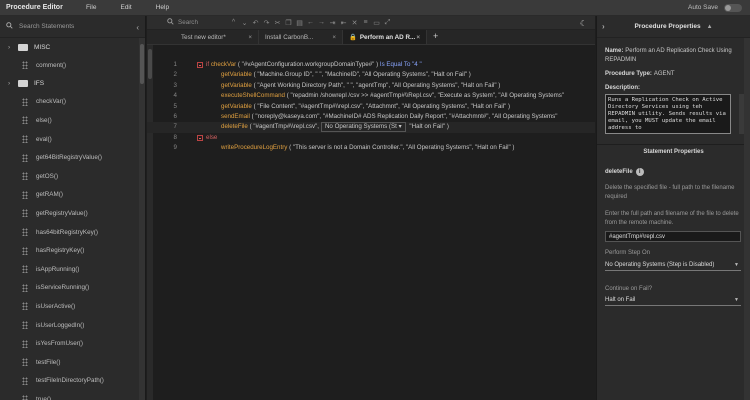  I want to click on statement-item: checkVar(), so click(70, 102).